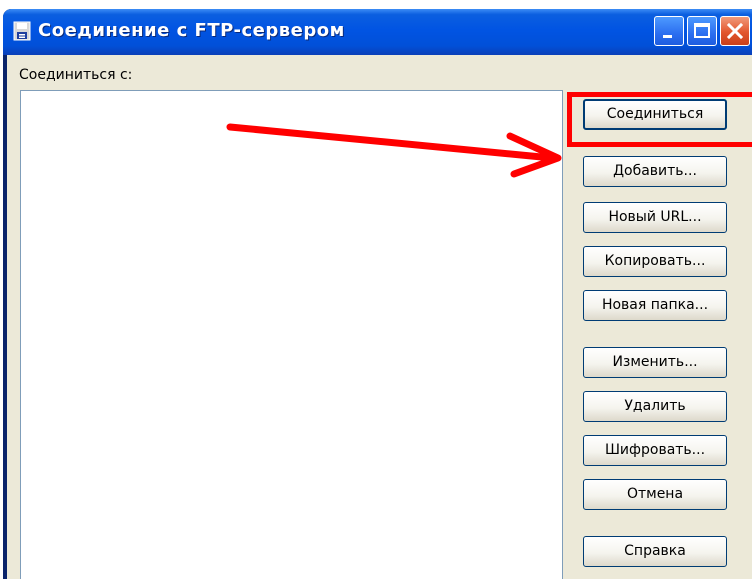 The width and height of the screenshot is (752, 579). Describe the element at coordinates (22, 31) in the screenshot. I see `floppy-disk-icon` at that location.